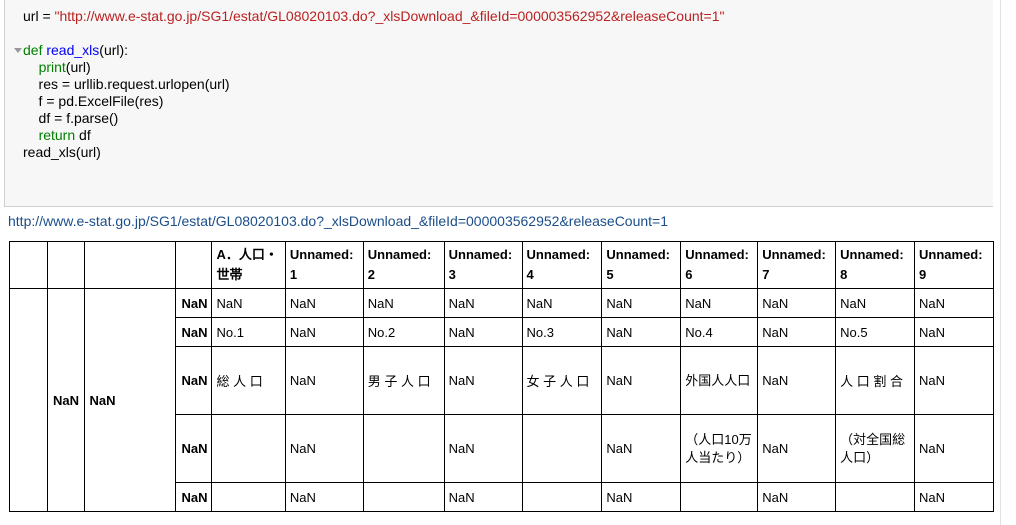  Describe the element at coordinates (875, 332) in the screenshot. I see `table-cell: No.5` at that location.